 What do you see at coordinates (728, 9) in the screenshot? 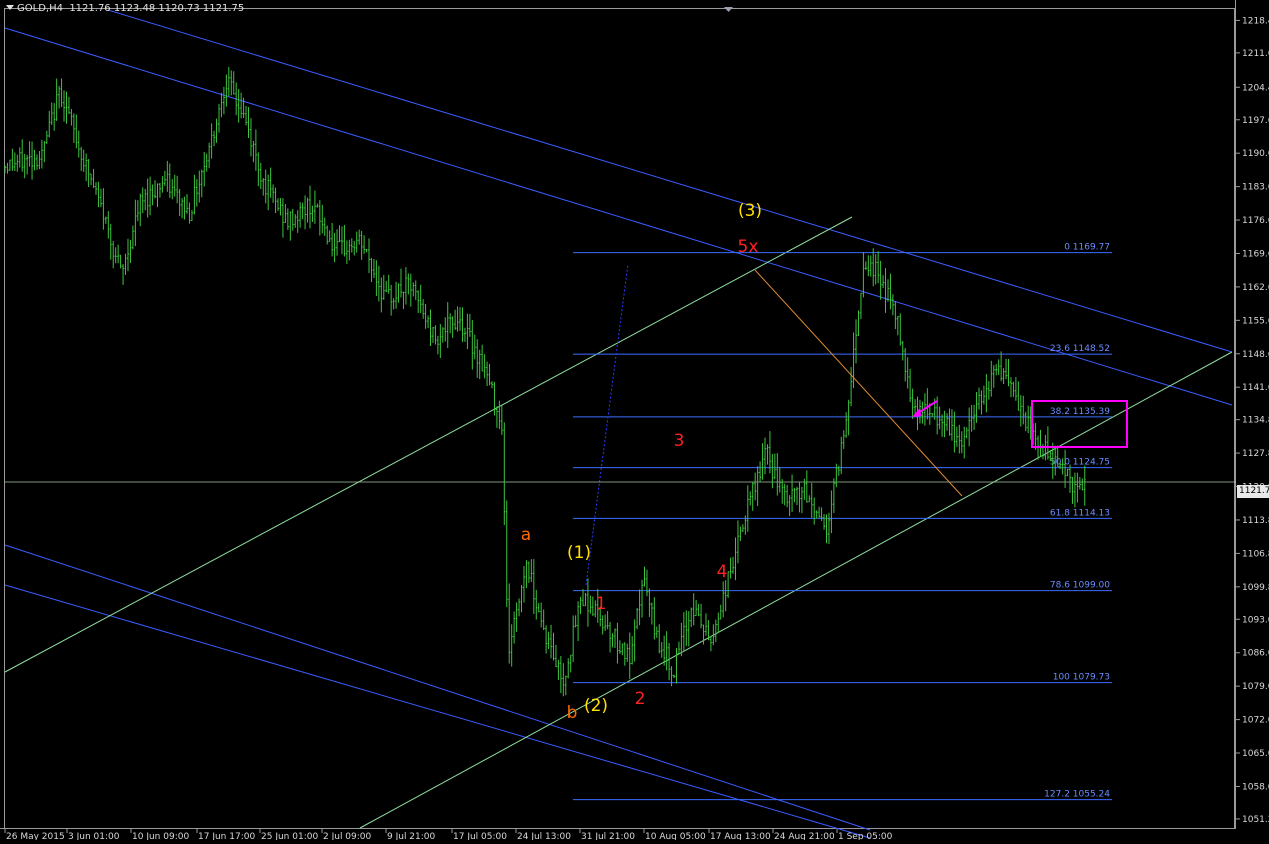
I see `shift-marker-icon` at bounding box center [728, 9].